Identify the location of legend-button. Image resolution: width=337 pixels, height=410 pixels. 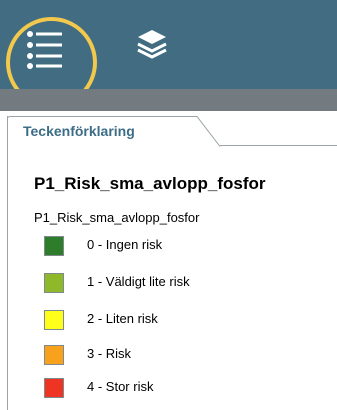
(52, 48).